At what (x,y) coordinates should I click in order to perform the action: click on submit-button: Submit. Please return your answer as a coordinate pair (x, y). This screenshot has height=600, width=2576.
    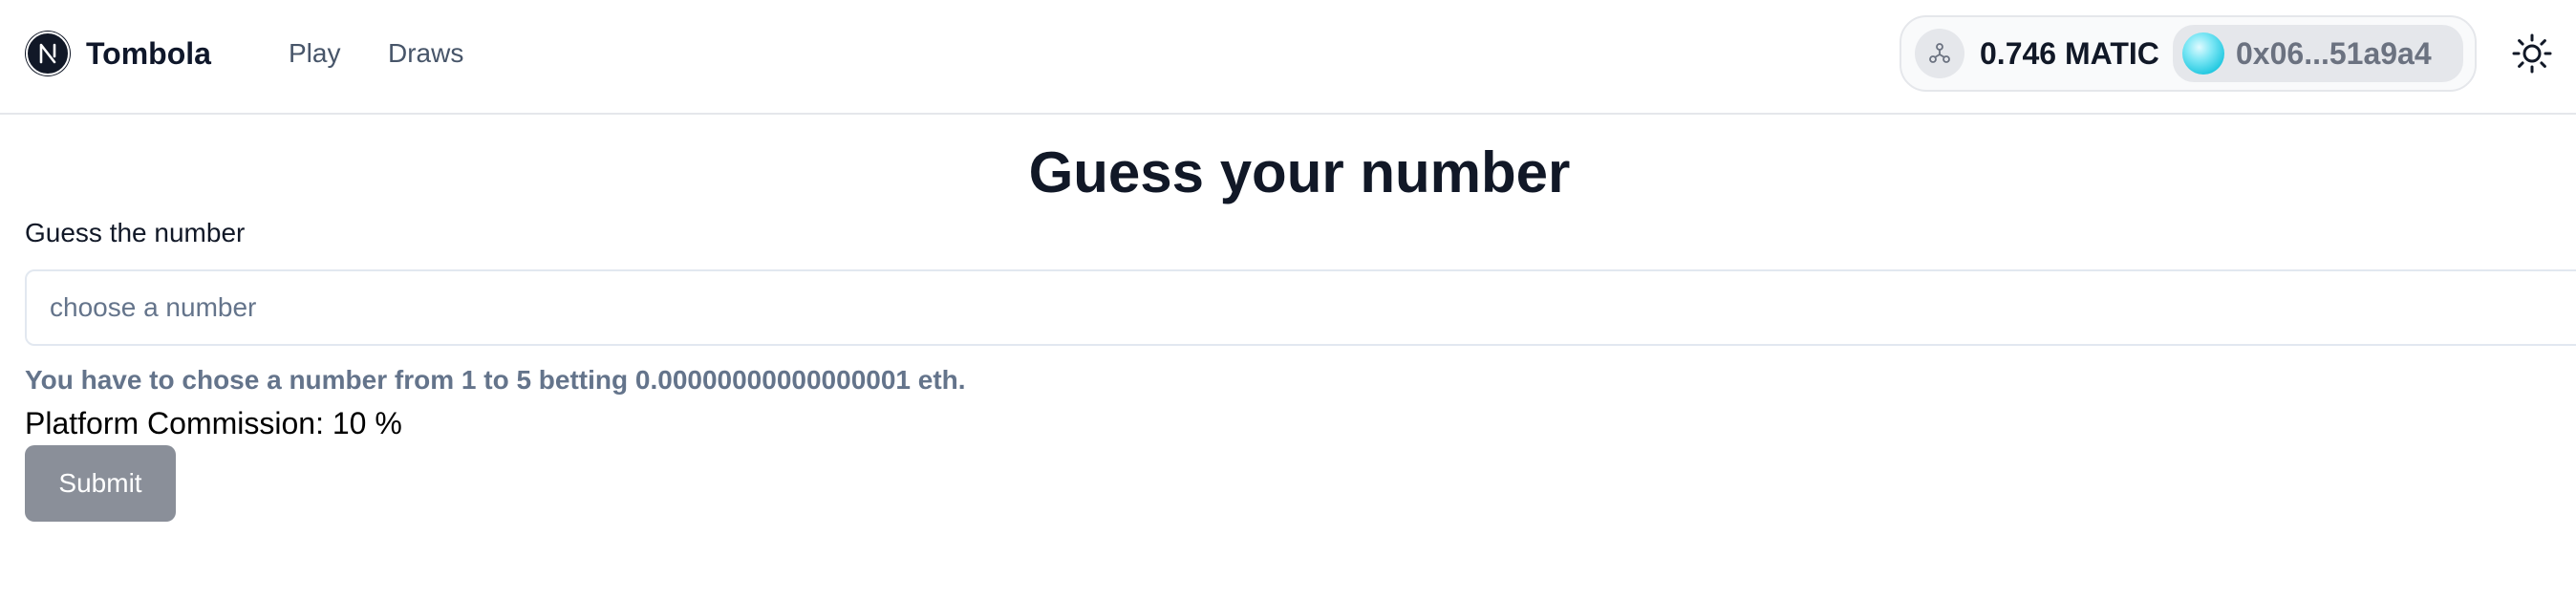
    Looking at the image, I should click on (100, 483).